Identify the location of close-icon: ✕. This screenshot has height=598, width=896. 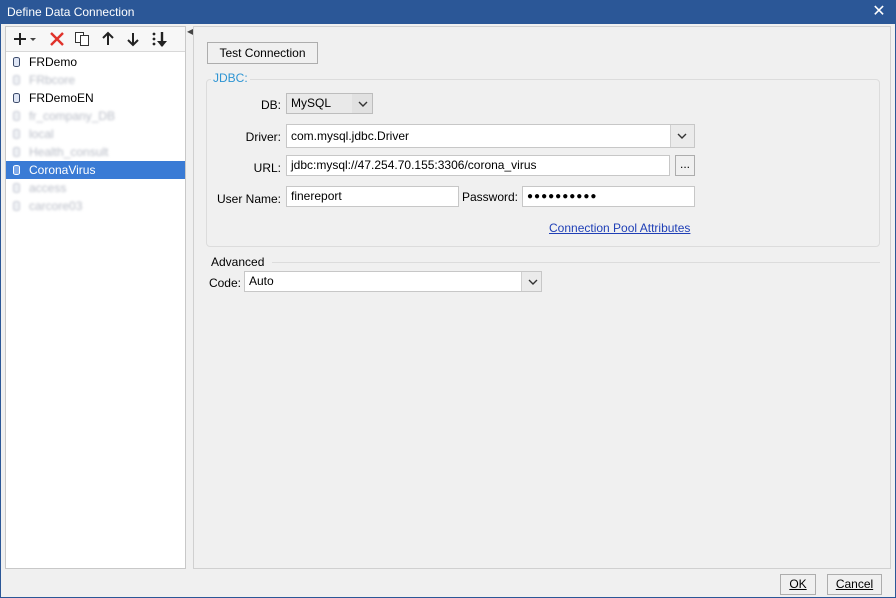
(879, 12).